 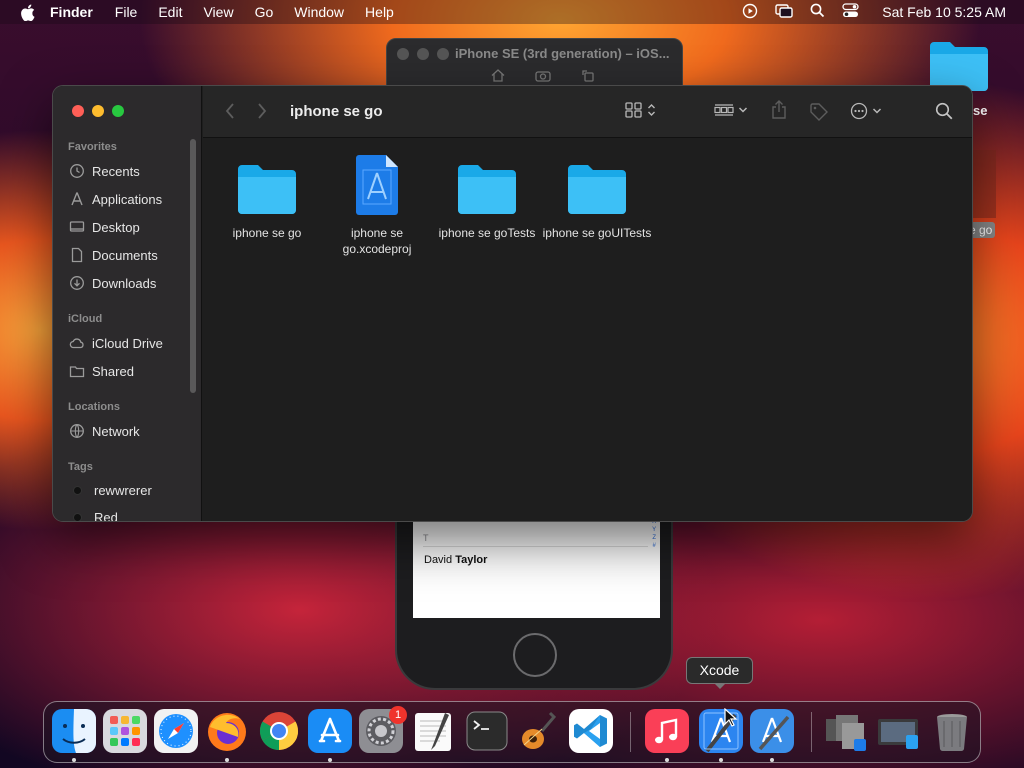 What do you see at coordinates (330, 731) in the screenshot?
I see `dock-app-store-icon` at bounding box center [330, 731].